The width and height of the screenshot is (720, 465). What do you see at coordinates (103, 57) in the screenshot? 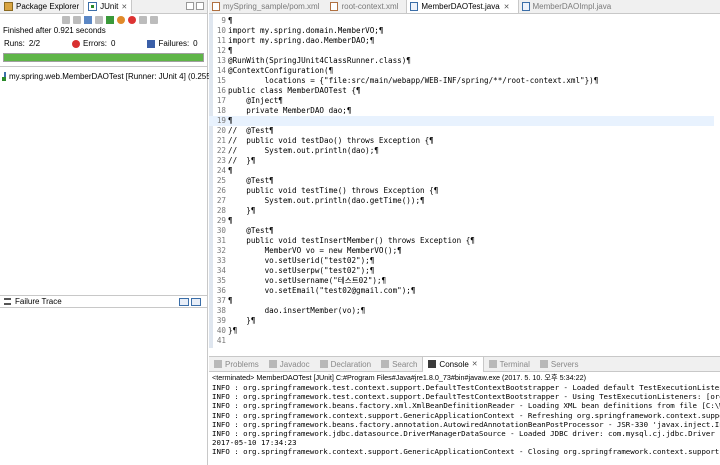
I see `test-progress-bar` at bounding box center [103, 57].